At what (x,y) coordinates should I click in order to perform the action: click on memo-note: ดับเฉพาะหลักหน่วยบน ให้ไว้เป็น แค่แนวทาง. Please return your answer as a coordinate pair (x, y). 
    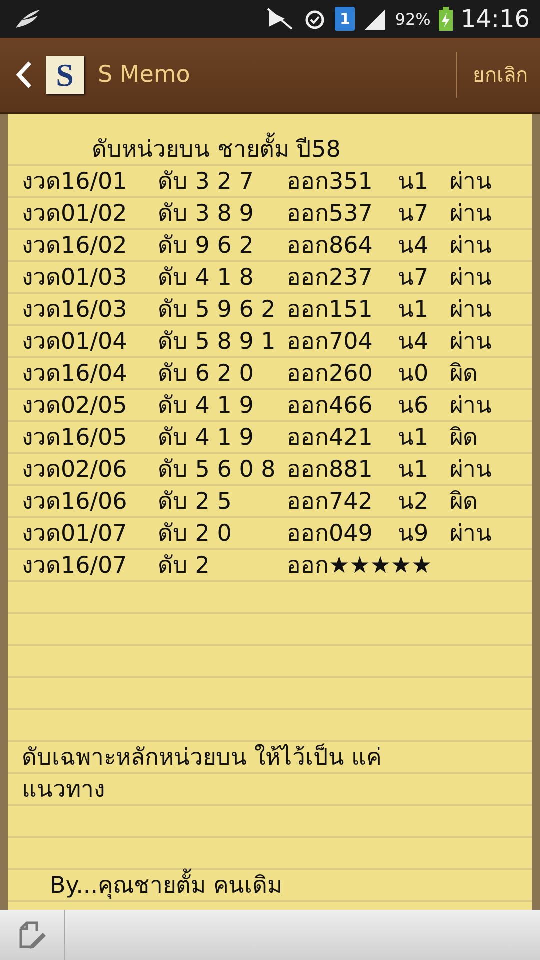
    Looking at the image, I should click on (202, 773).